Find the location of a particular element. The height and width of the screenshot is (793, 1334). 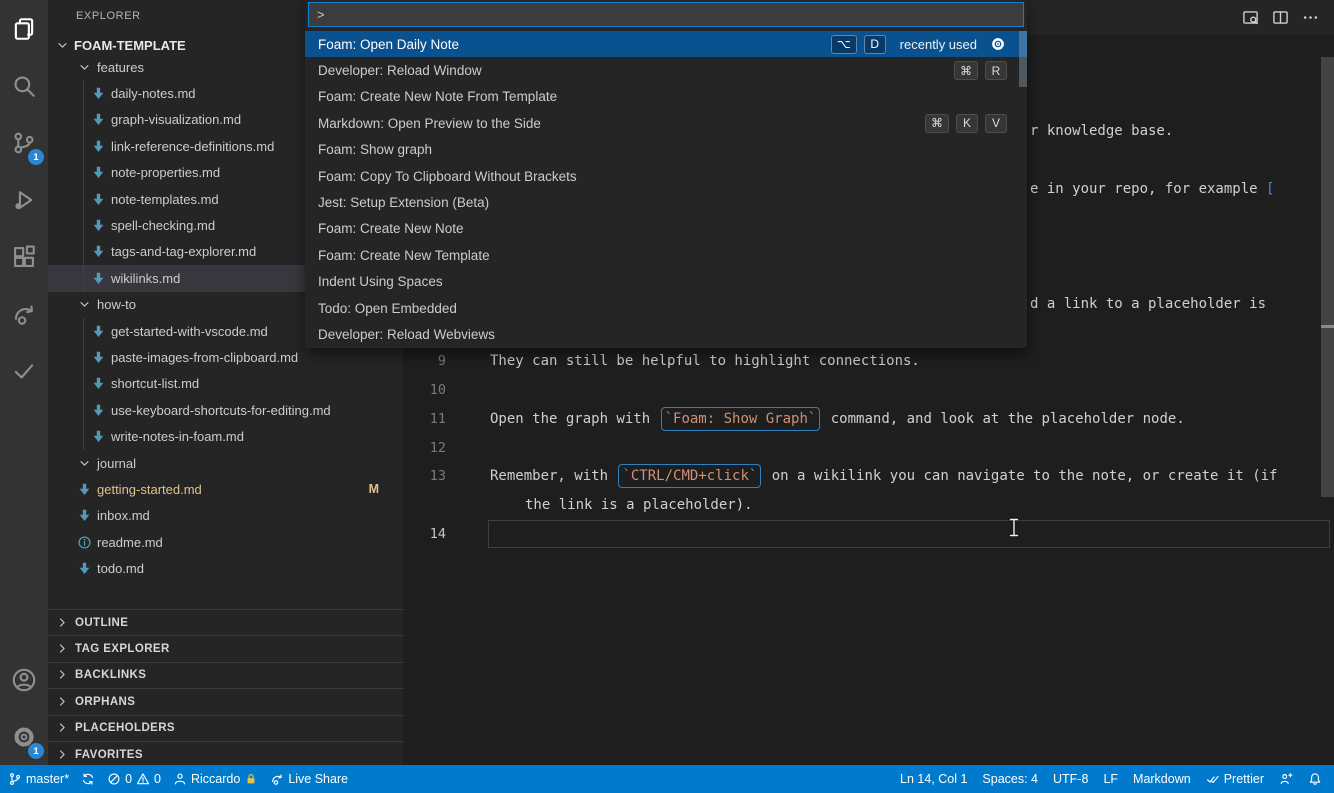

explorer-icon is located at coordinates (24, 29).